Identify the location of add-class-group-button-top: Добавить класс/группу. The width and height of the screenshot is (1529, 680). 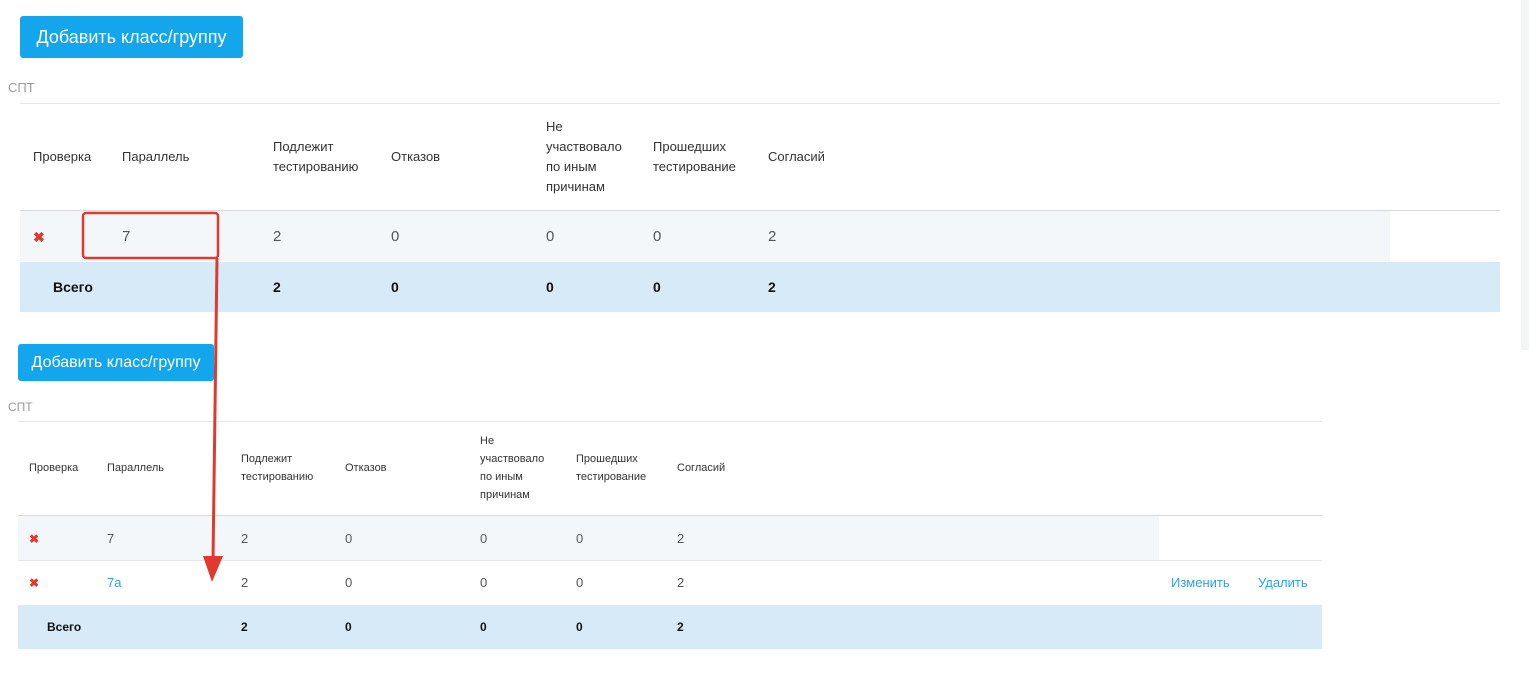
(131, 37).